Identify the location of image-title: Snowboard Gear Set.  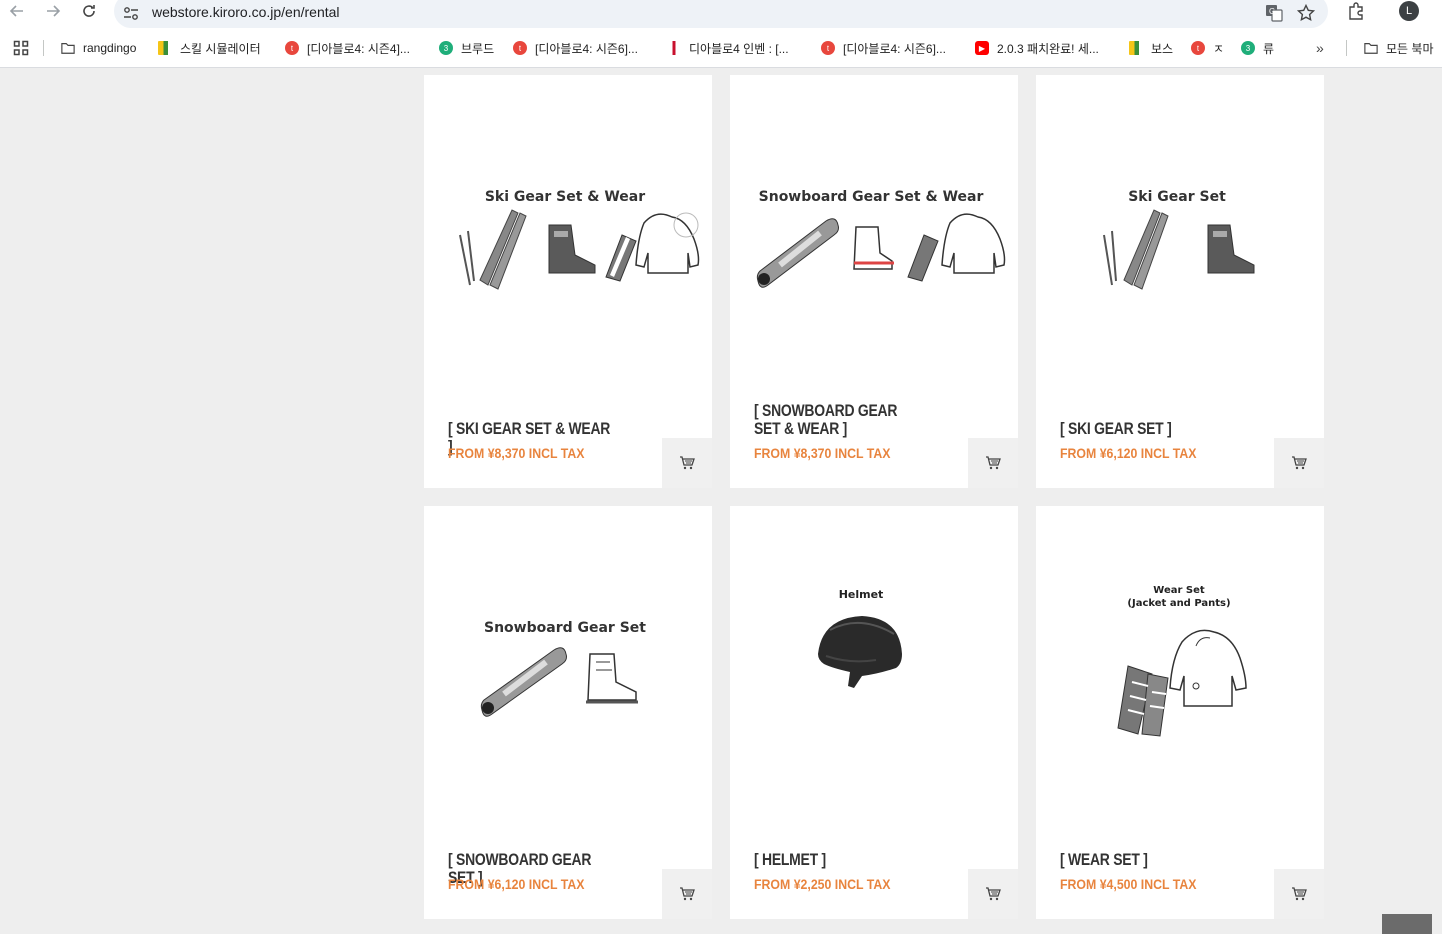
(565, 628).